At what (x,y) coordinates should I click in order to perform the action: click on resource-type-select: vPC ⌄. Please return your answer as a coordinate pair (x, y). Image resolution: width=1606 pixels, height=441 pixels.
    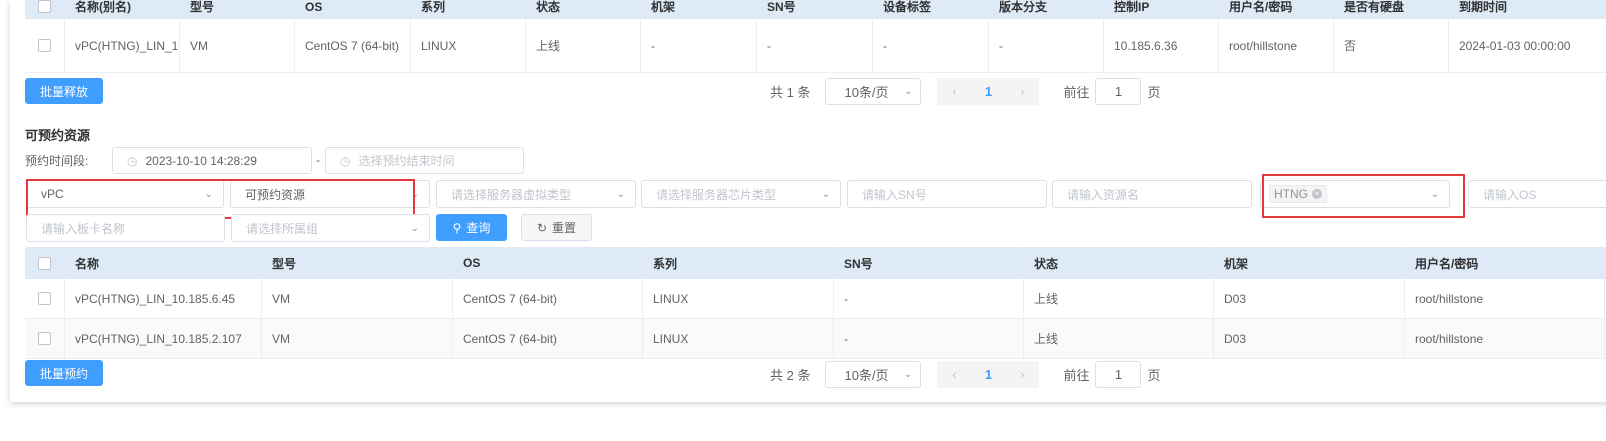
    Looking at the image, I should click on (125, 194).